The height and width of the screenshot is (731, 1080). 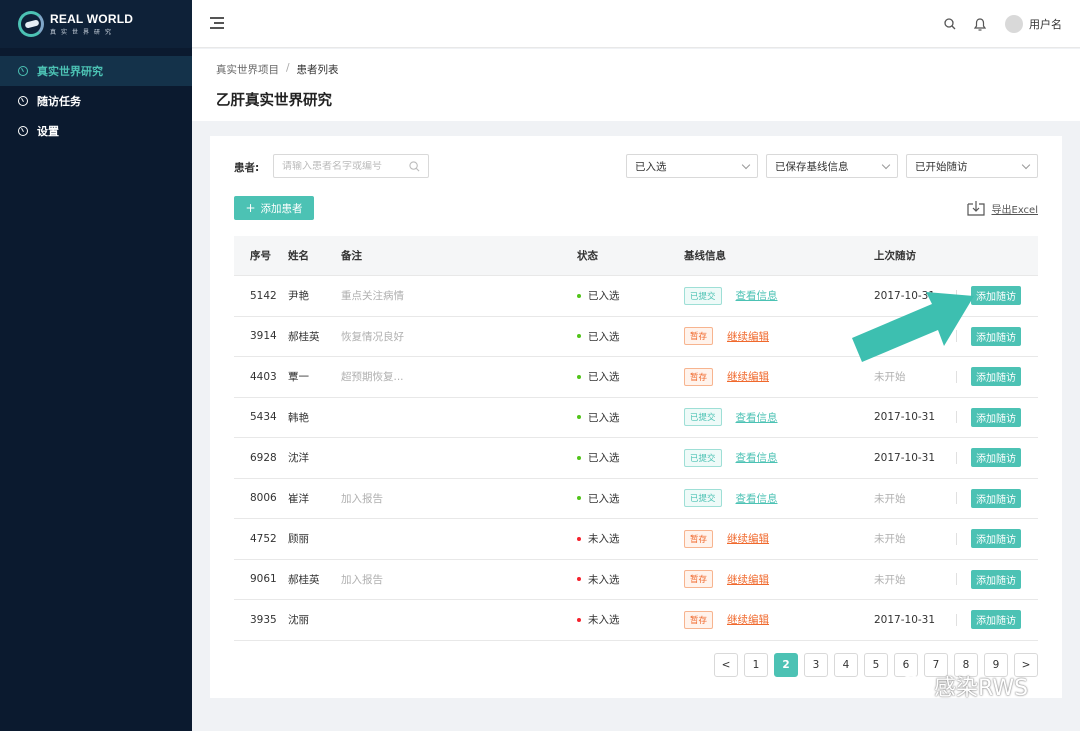 I want to click on cell-name: 沈洋, so click(x=298, y=458).